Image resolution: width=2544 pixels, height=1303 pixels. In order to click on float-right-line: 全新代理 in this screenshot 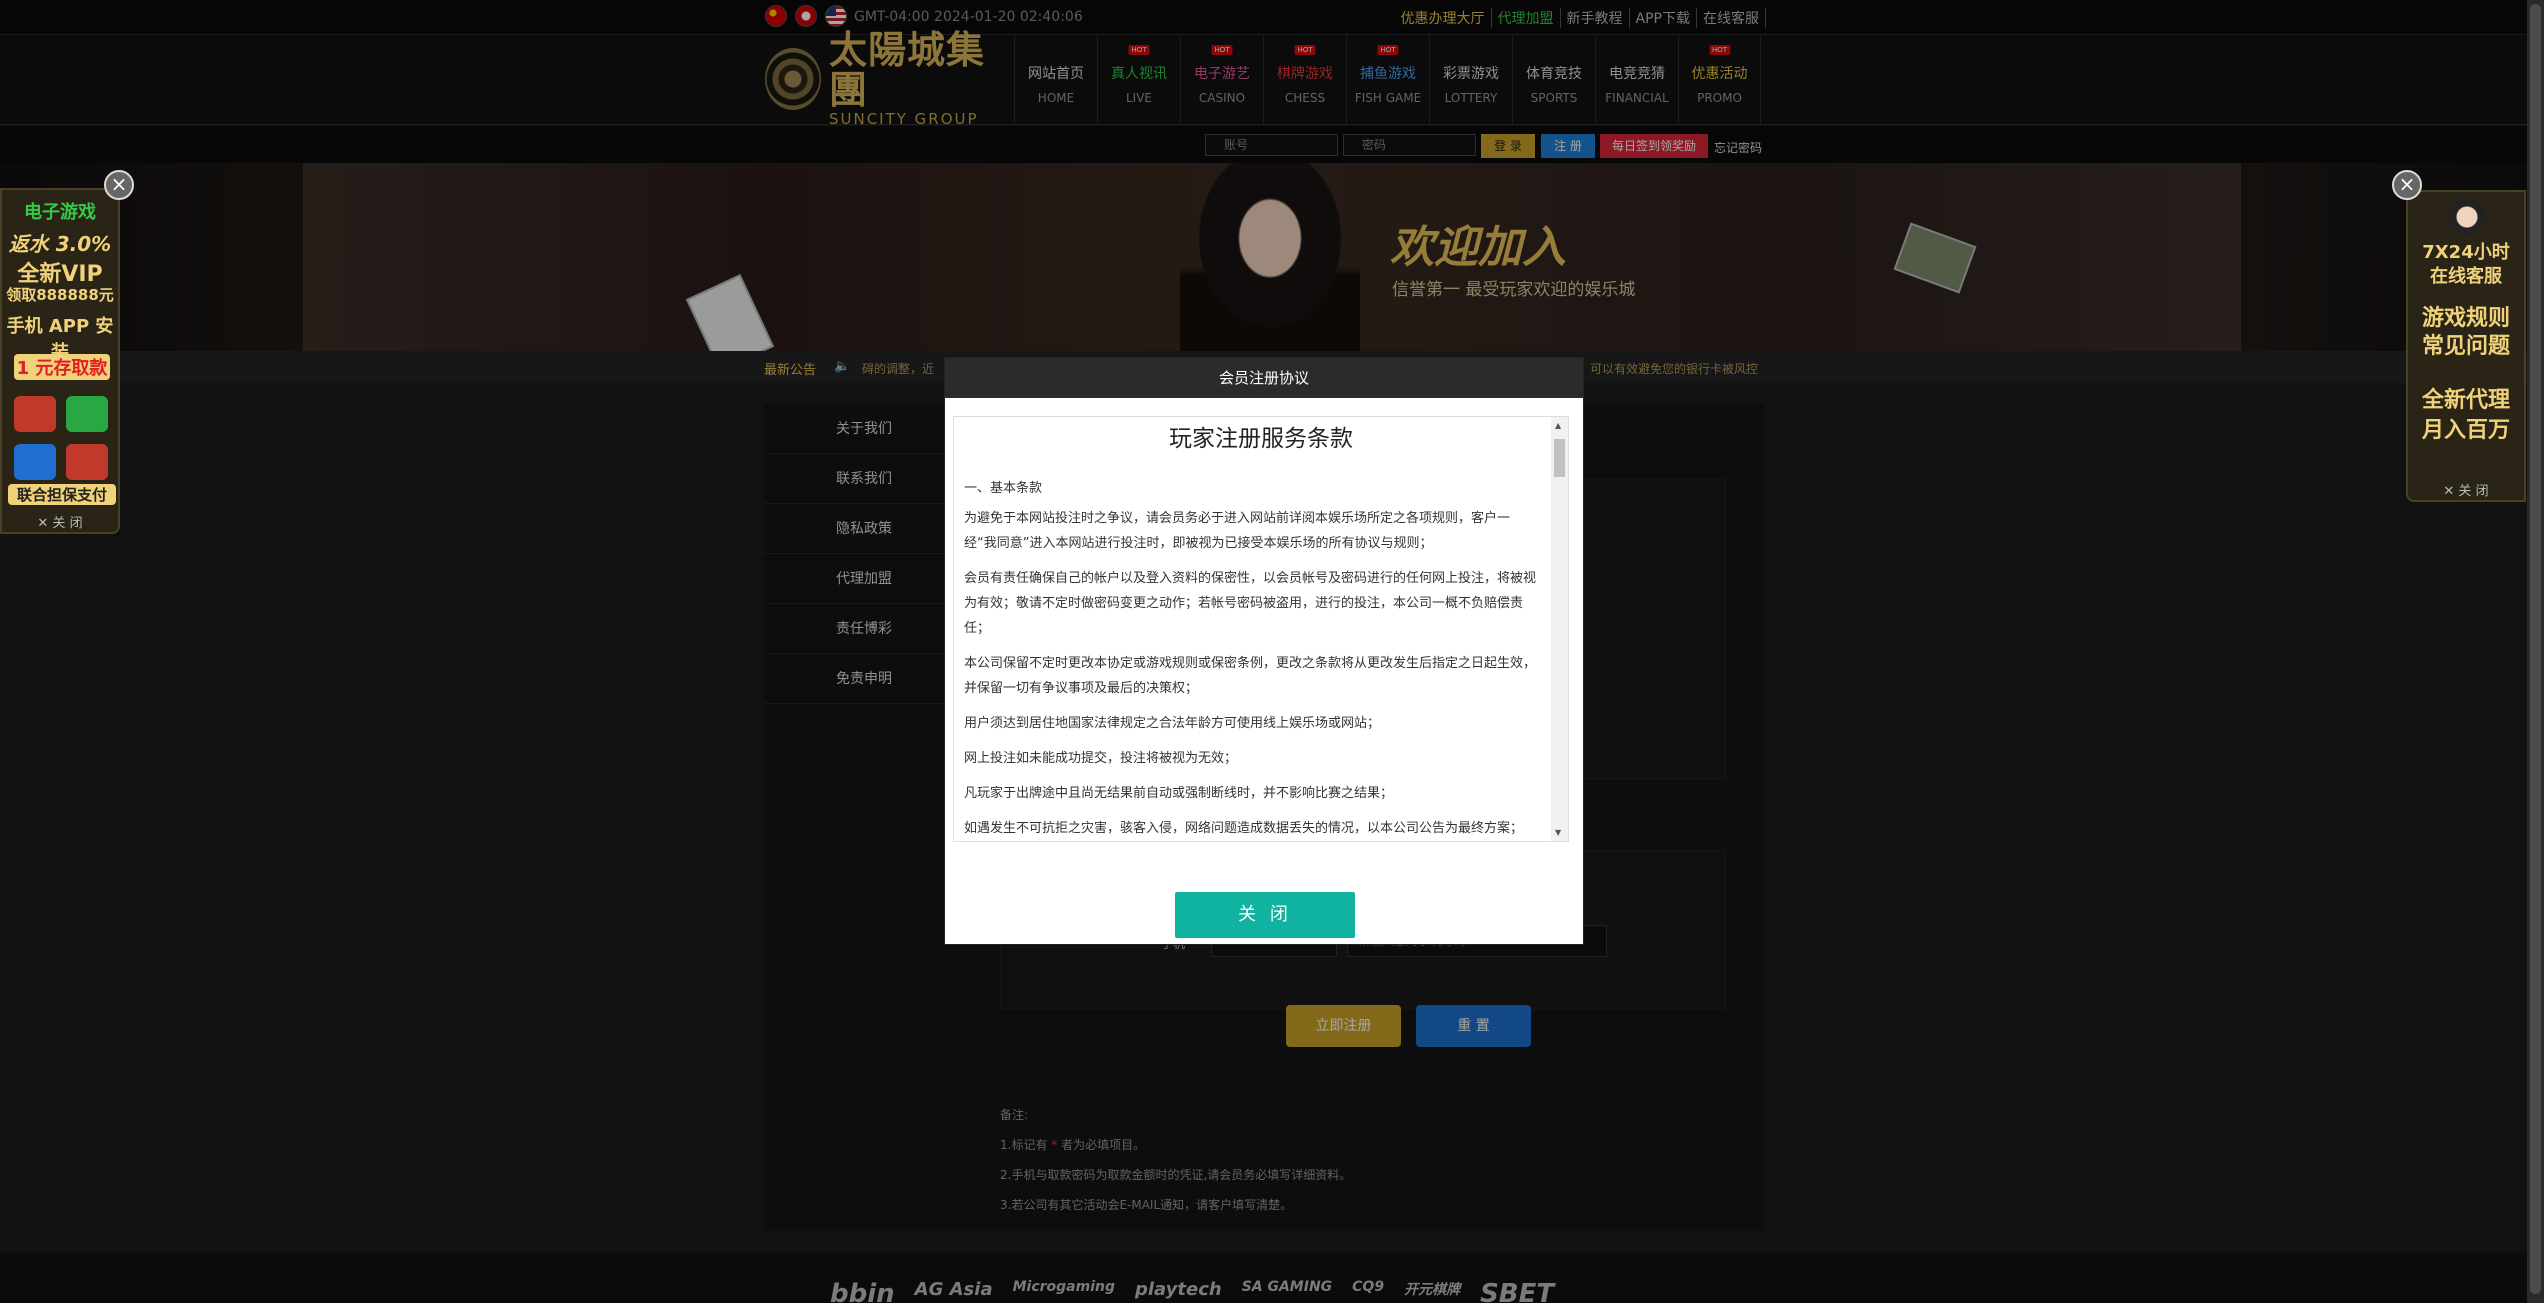, I will do `click(2465, 400)`.